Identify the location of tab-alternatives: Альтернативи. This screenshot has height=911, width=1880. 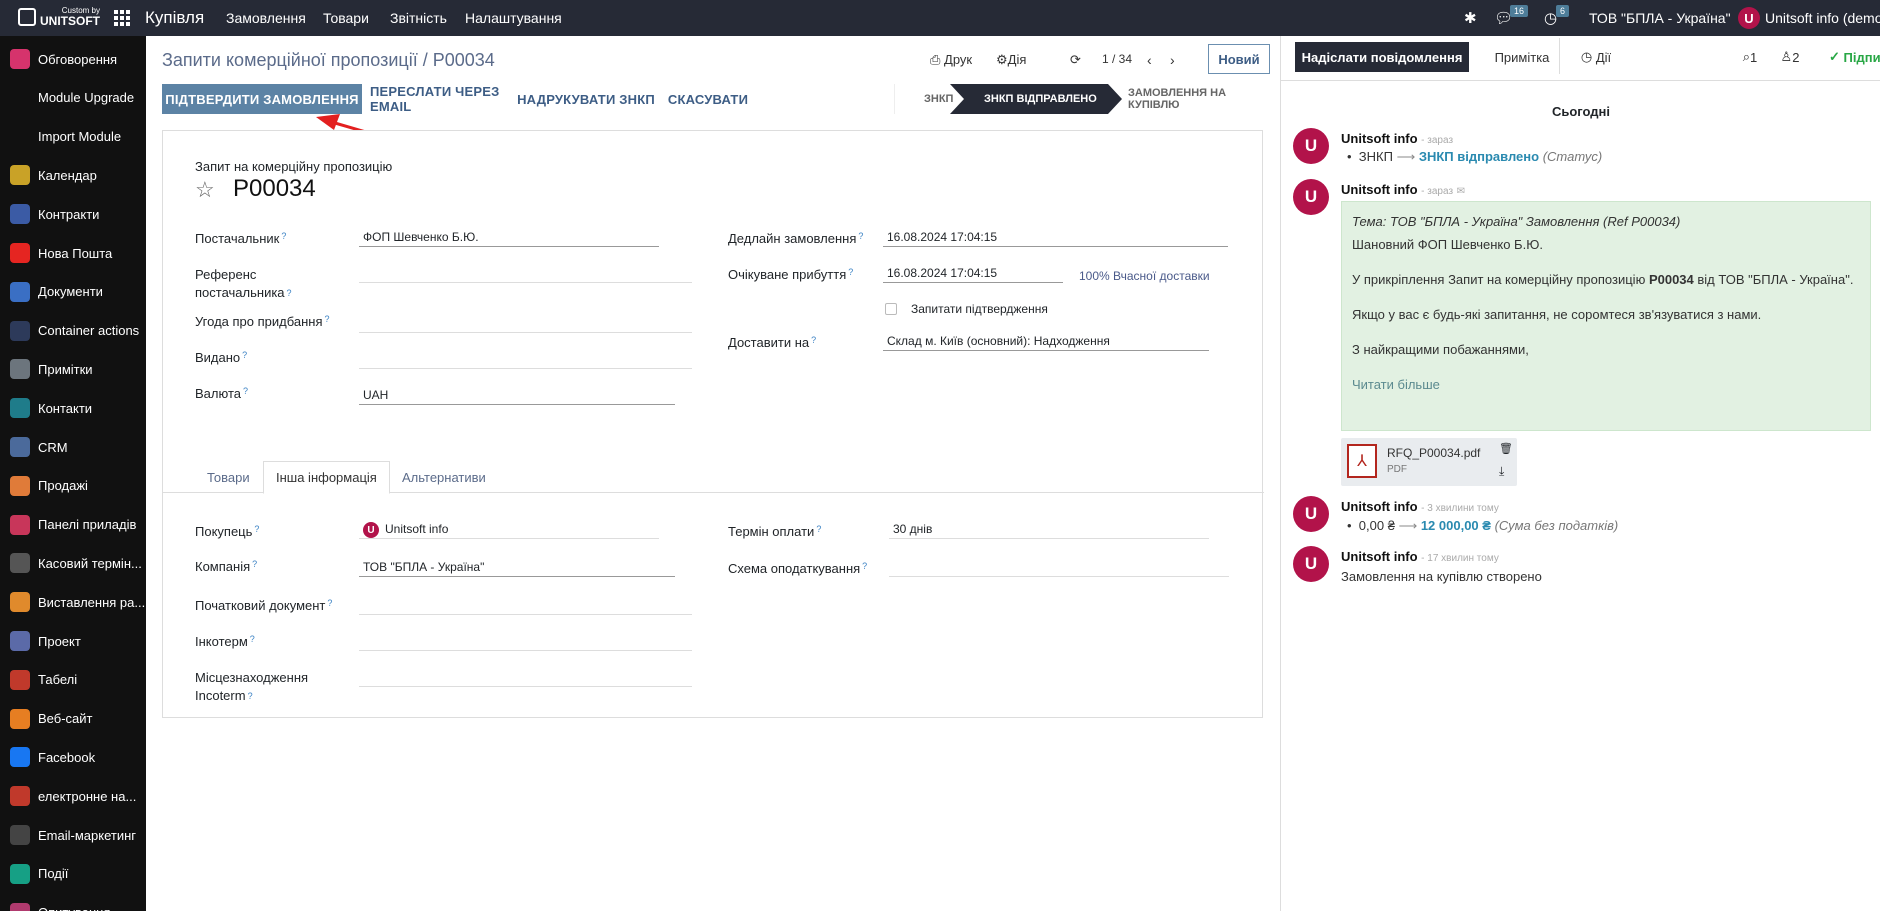
(444, 477).